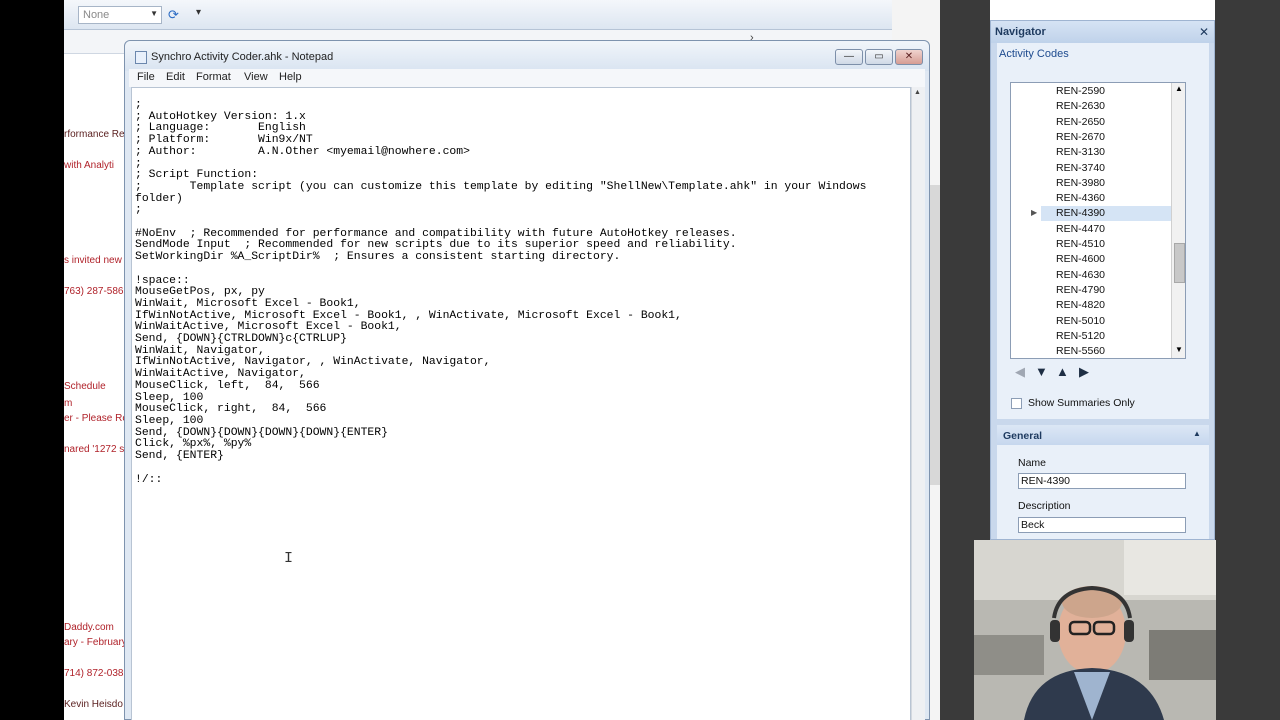 The width and height of the screenshot is (1280, 720). Describe the element at coordinates (1106, 259) in the screenshot. I see `activity-code-row: REN-4600` at that location.